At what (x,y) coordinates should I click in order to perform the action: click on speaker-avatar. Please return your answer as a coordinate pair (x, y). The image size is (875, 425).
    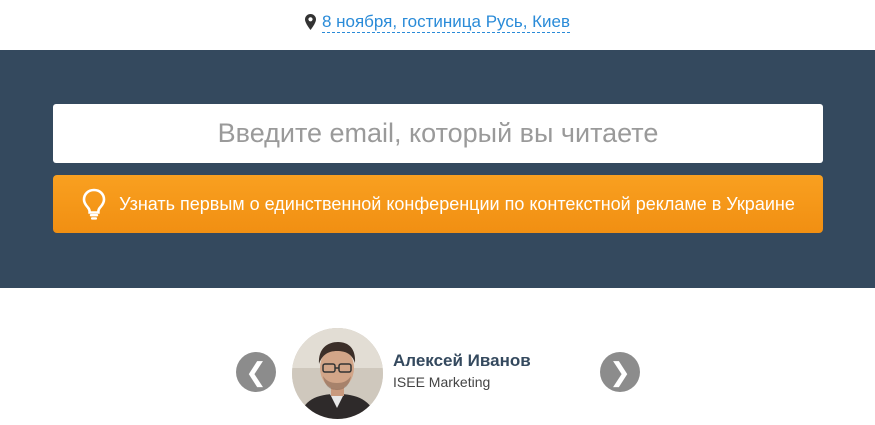
    Looking at the image, I should click on (337, 373).